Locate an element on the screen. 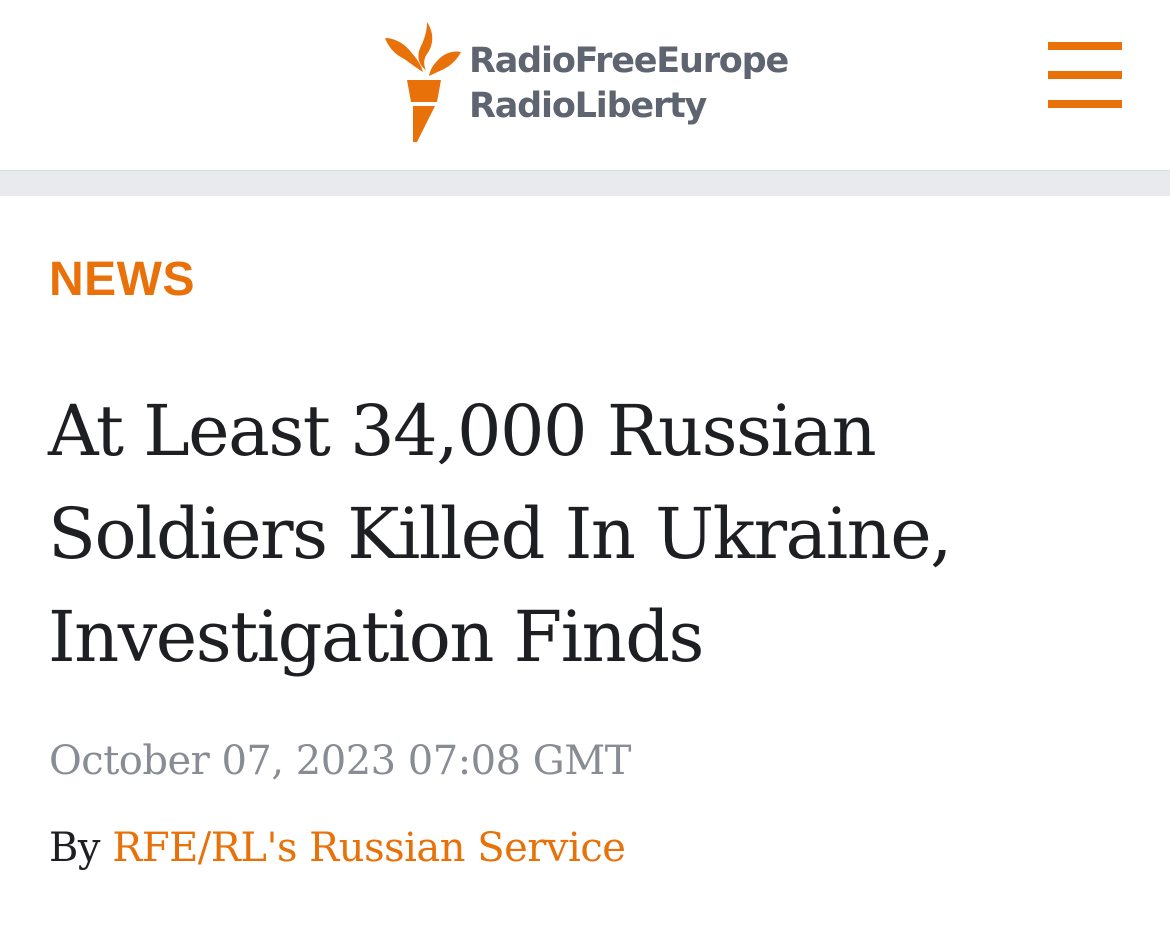 This screenshot has width=1170, height=933. logo-line-1: RadioFreeEurope is located at coordinates (629, 61).